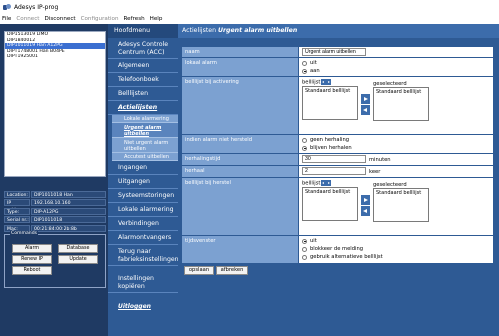  Describe the element at coordinates (145, 145) in the screenshot. I see `nav-sub-niet-urgent-alarm: Niet urgent alarm uitbellen` at that location.